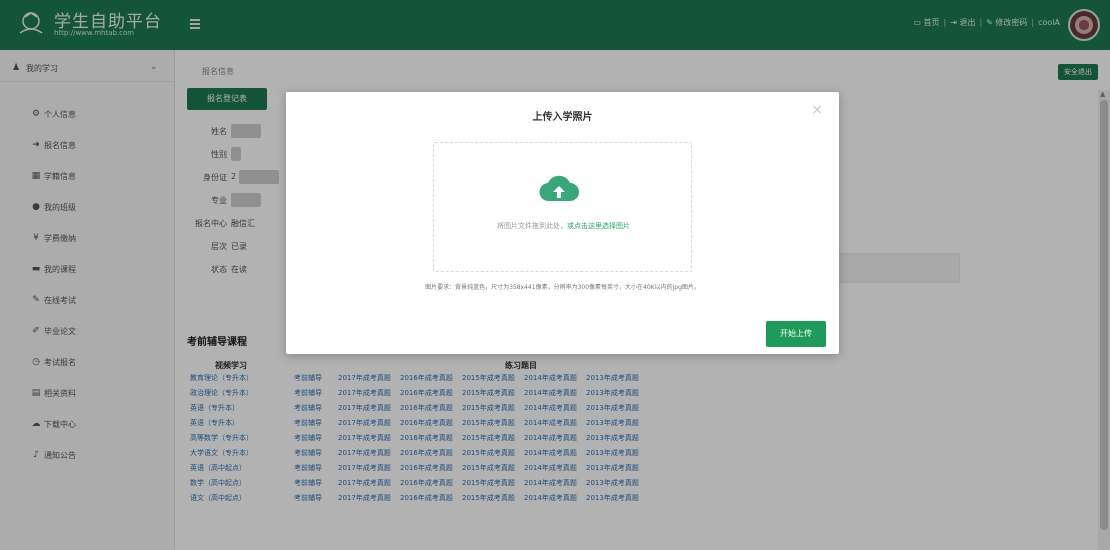 The width and height of the screenshot is (1110, 550). Describe the element at coordinates (817, 110) in the screenshot. I see `close-icon: ×` at that location.